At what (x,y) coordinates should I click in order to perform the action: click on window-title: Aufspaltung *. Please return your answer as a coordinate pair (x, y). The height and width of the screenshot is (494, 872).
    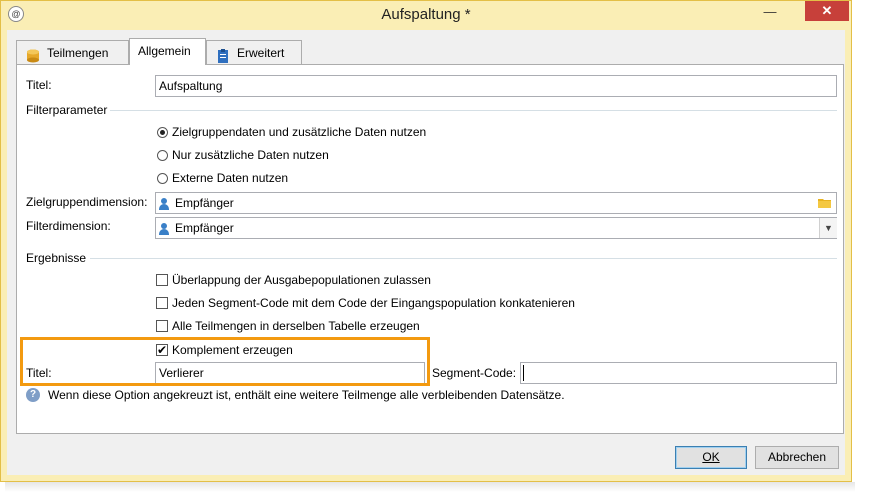
    Looking at the image, I should click on (426, 14).